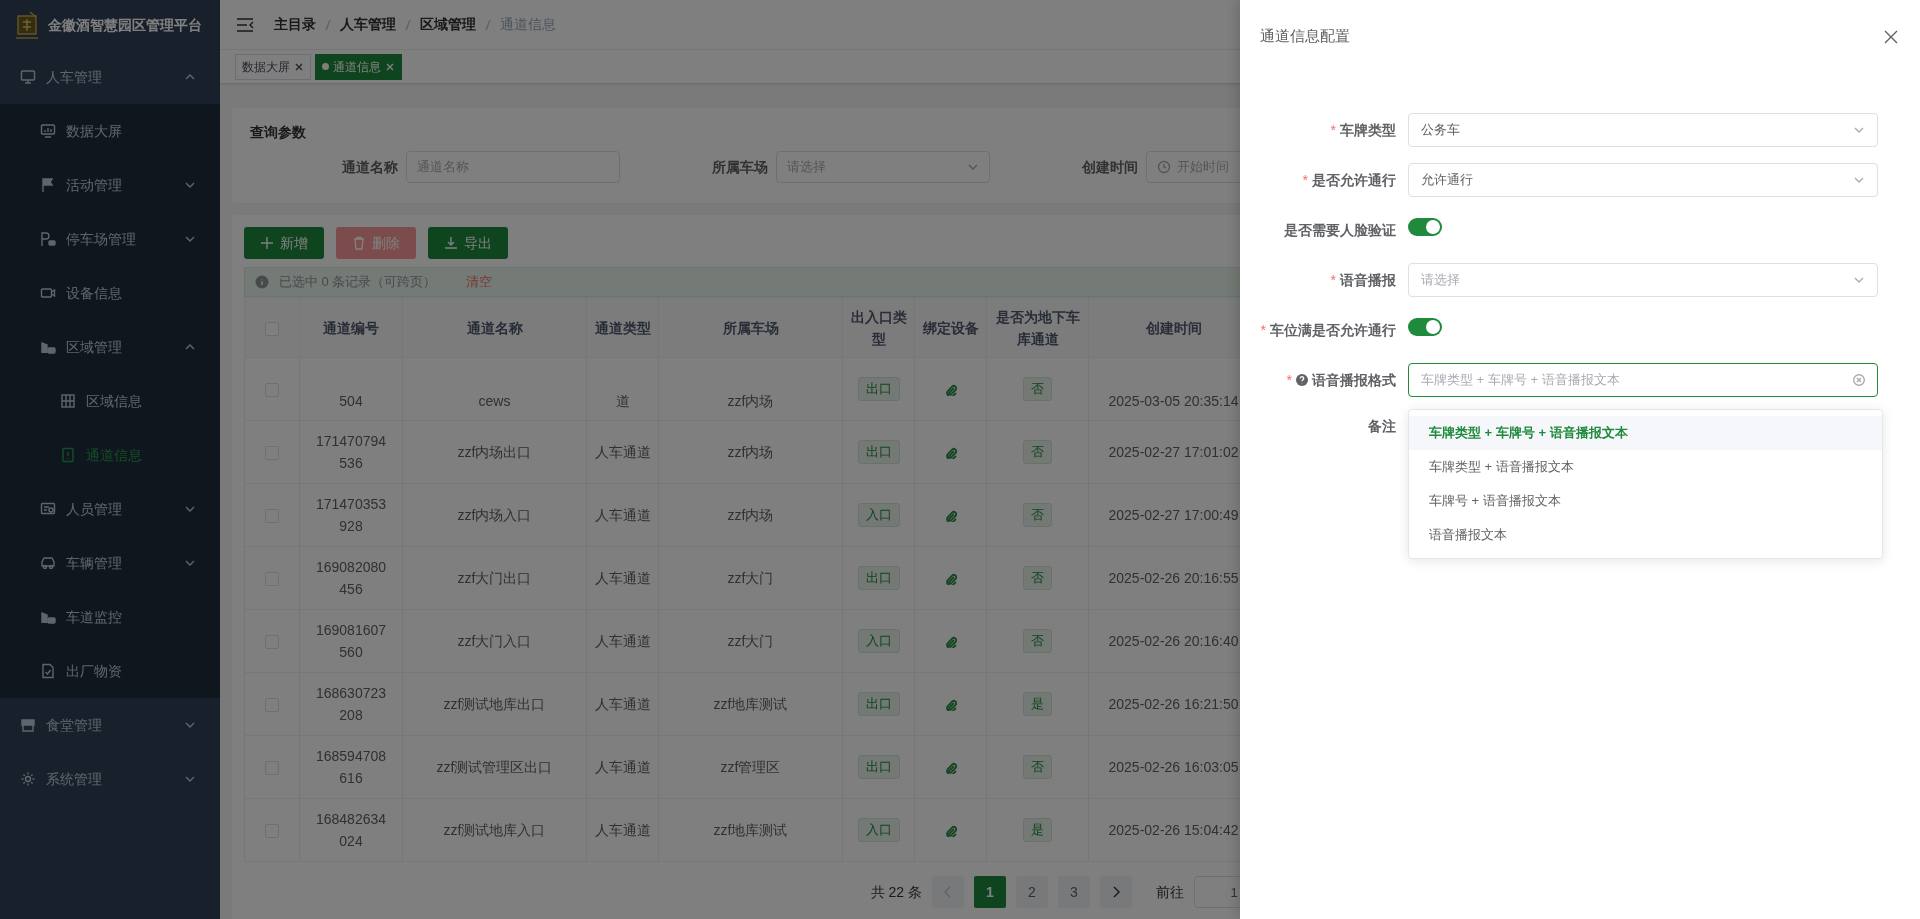 The image size is (1920, 919). I want to click on table-cell: zzf测试管理区出口, so click(494, 767).